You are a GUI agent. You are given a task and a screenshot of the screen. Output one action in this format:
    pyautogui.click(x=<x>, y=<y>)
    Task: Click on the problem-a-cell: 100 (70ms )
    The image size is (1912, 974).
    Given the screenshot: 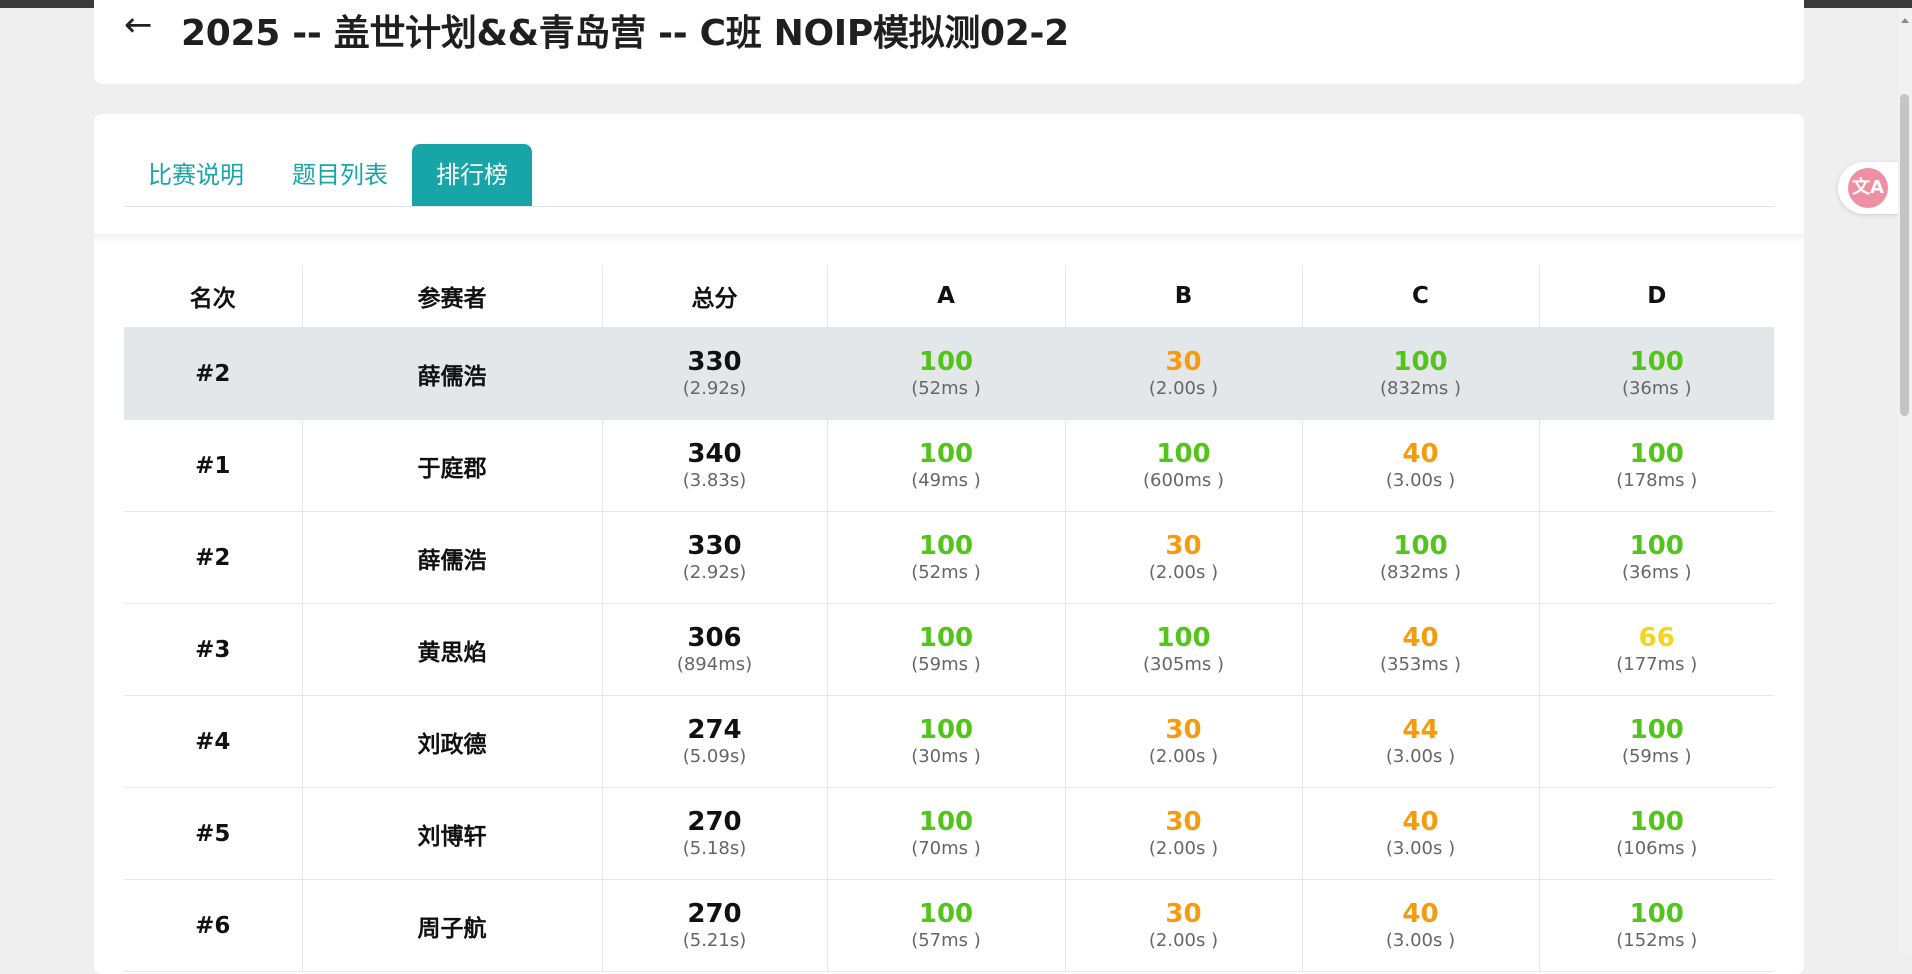 What is the action you would take?
    pyautogui.click(x=946, y=833)
    